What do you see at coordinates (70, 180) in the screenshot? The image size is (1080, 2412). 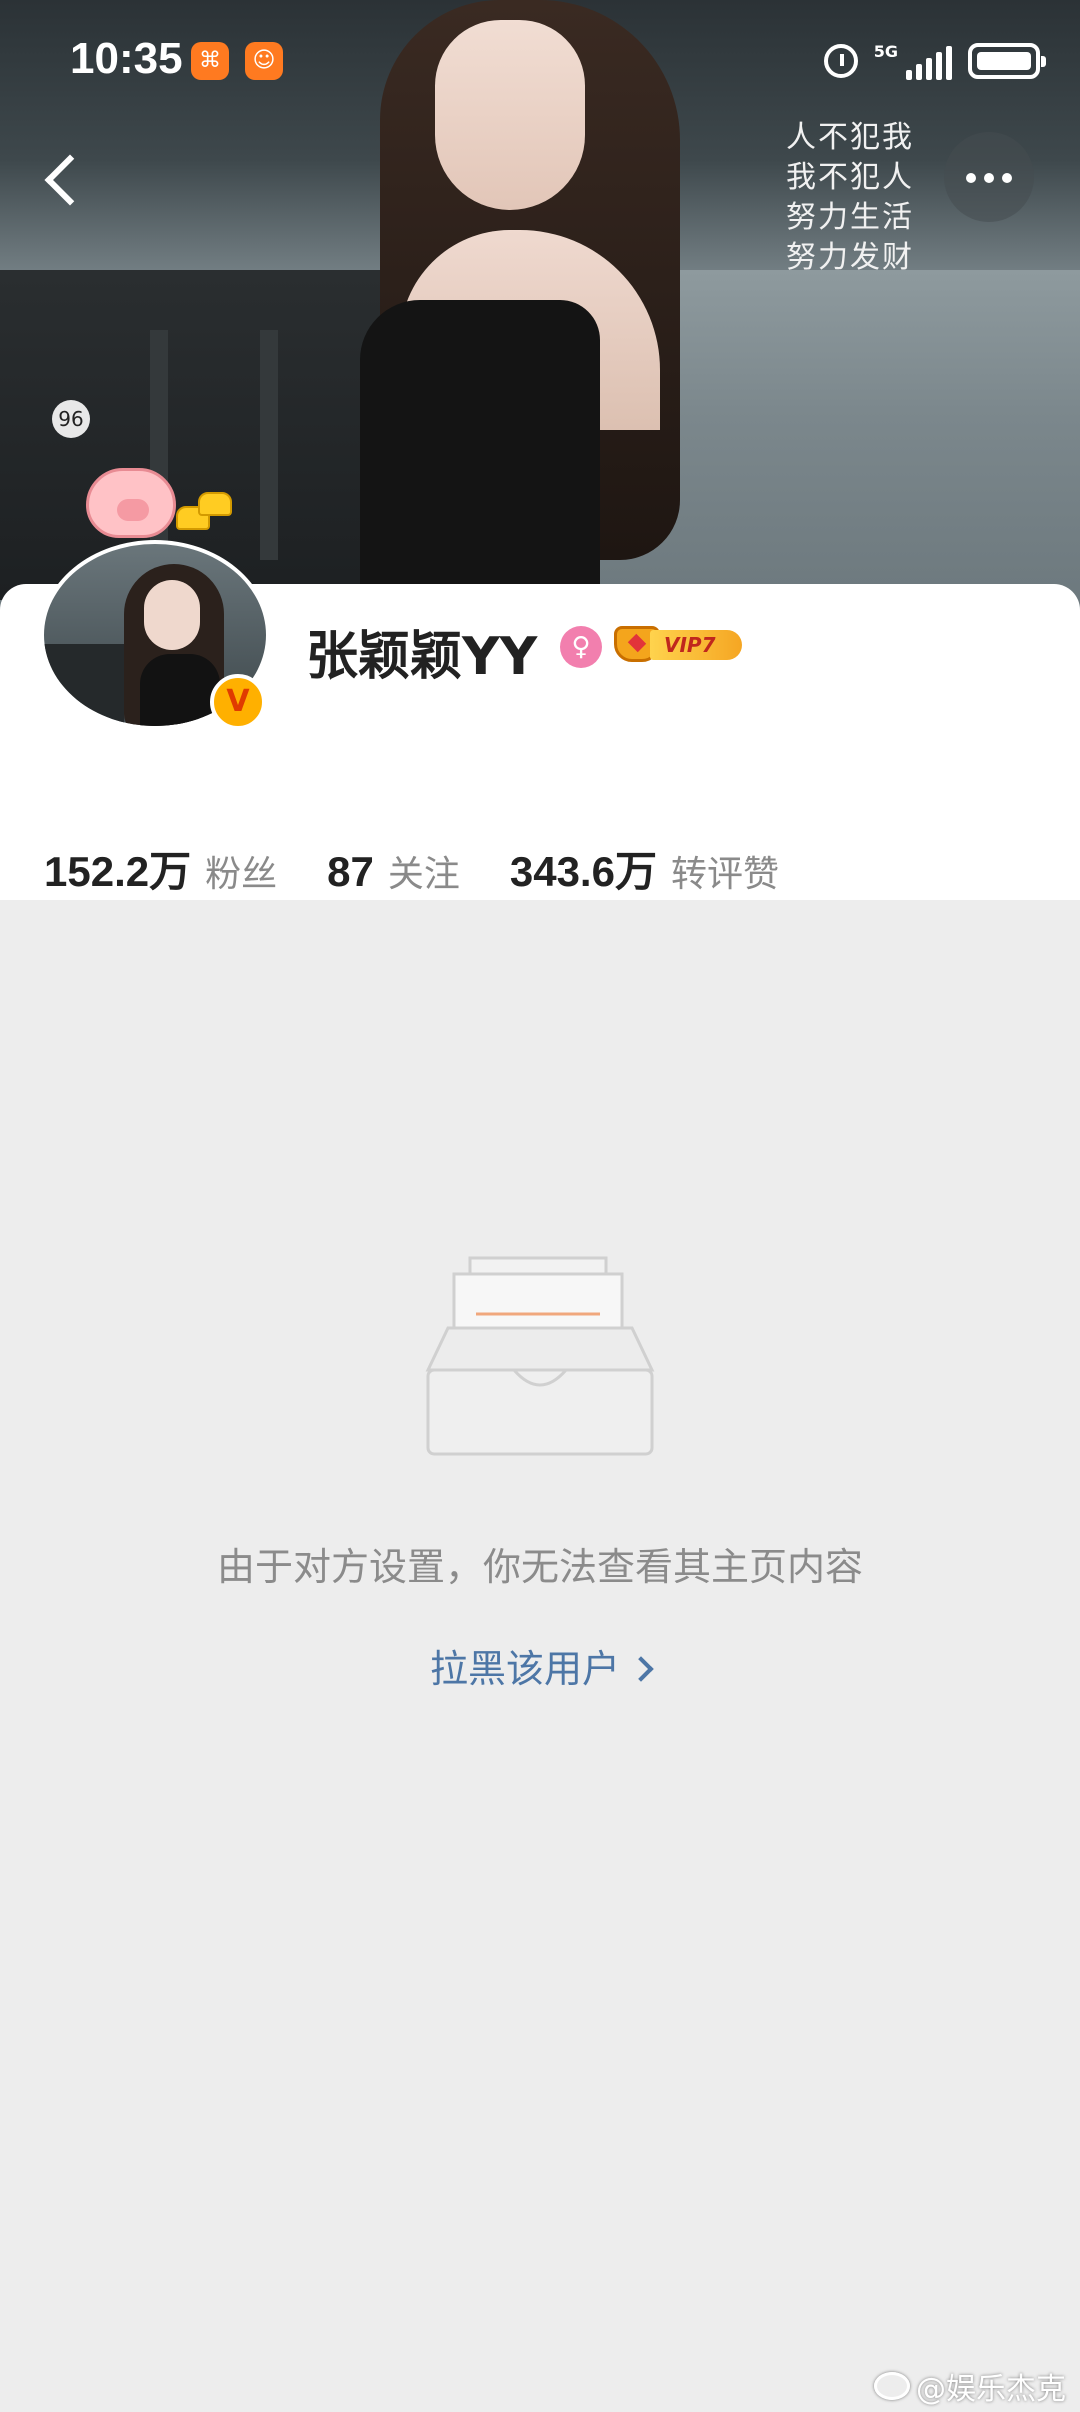 I see `chevron-left-icon` at bounding box center [70, 180].